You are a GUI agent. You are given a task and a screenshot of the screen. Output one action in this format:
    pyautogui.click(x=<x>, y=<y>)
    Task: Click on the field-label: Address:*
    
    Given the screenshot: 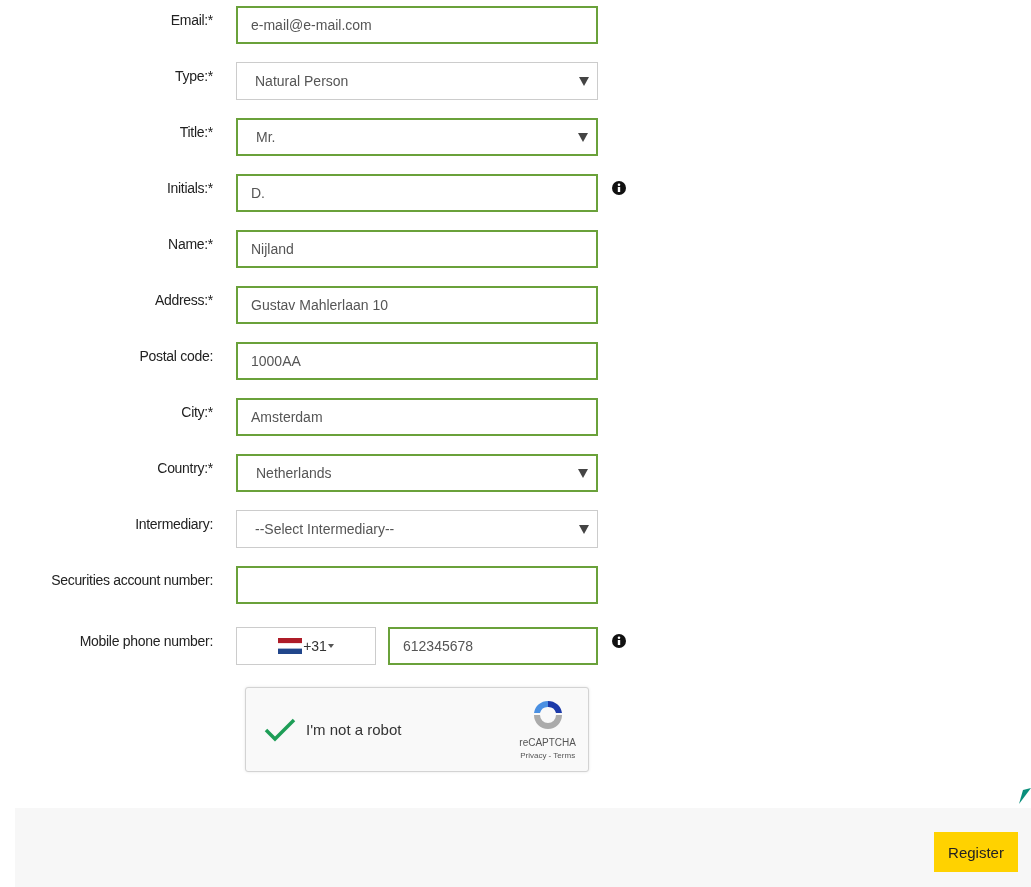 What is the action you would take?
    pyautogui.click(x=183, y=300)
    